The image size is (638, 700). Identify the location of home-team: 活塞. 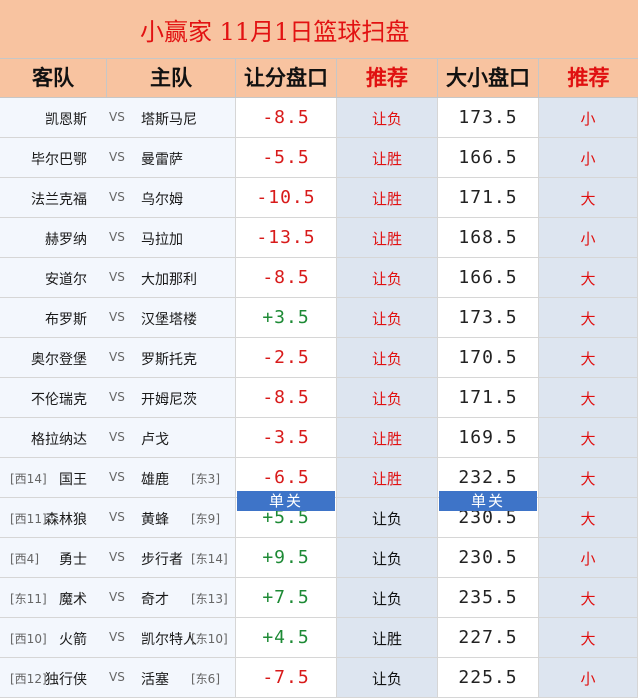
(155, 680).